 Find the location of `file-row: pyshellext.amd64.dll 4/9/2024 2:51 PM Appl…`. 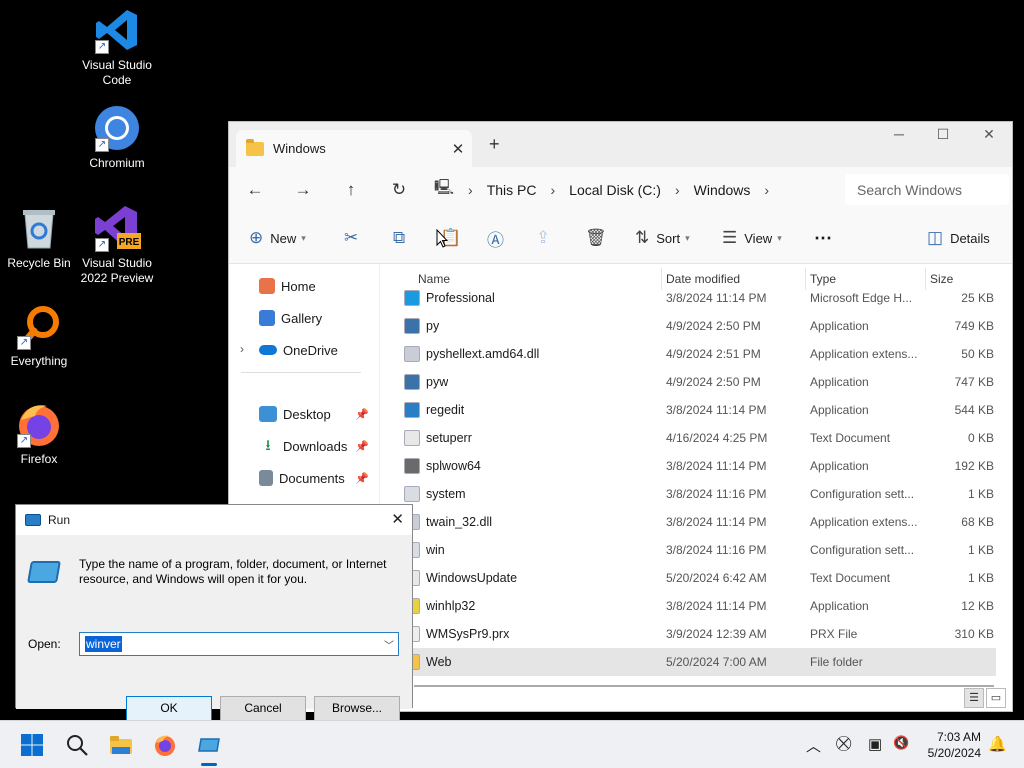

file-row: pyshellext.amd64.dll 4/9/2024 2:51 PM Appl… is located at coordinates (699, 354).